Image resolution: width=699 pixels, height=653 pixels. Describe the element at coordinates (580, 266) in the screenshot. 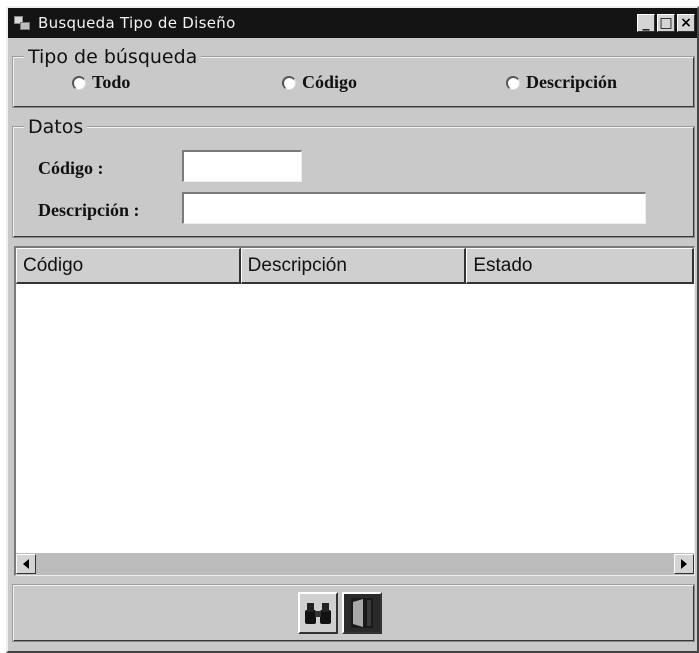

I see `column-header-estado: Estado` at that location.